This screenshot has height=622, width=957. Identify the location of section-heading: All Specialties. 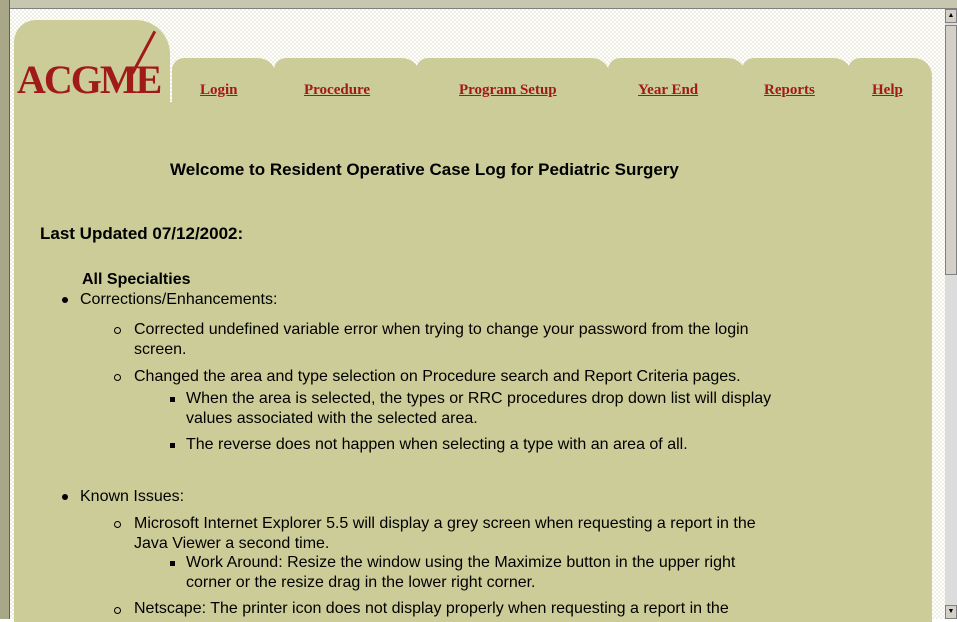
(136, 279).